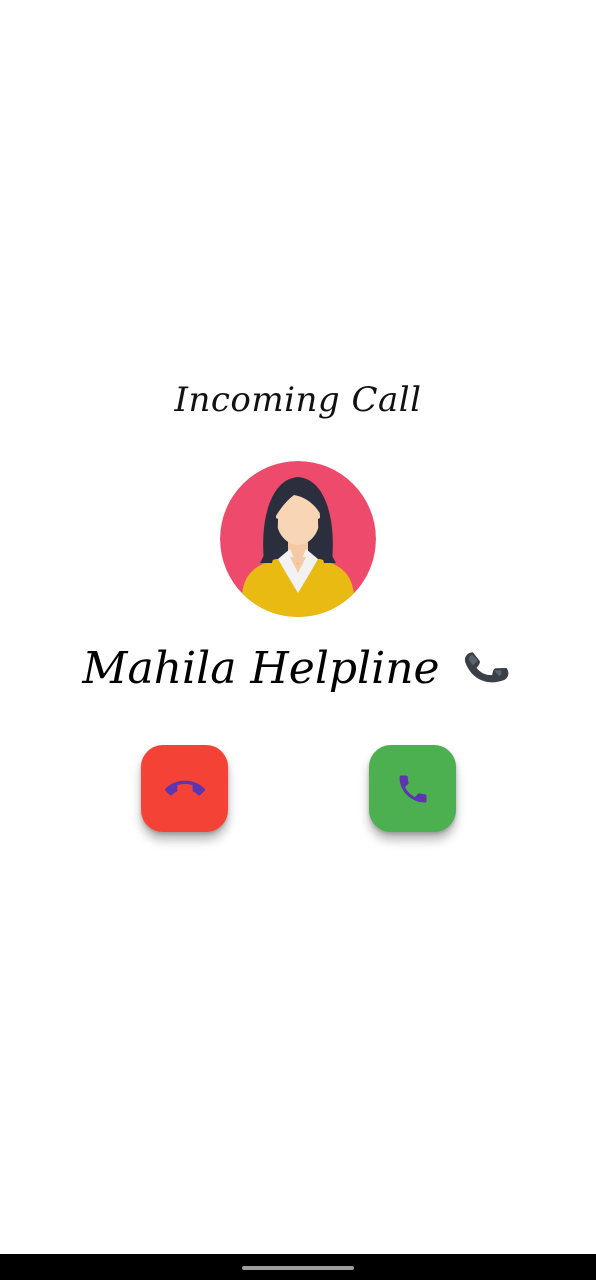 Image resolution: width=596 pixels, height=1280 pixels. I want to click on phone-icon, so click(412, 788).